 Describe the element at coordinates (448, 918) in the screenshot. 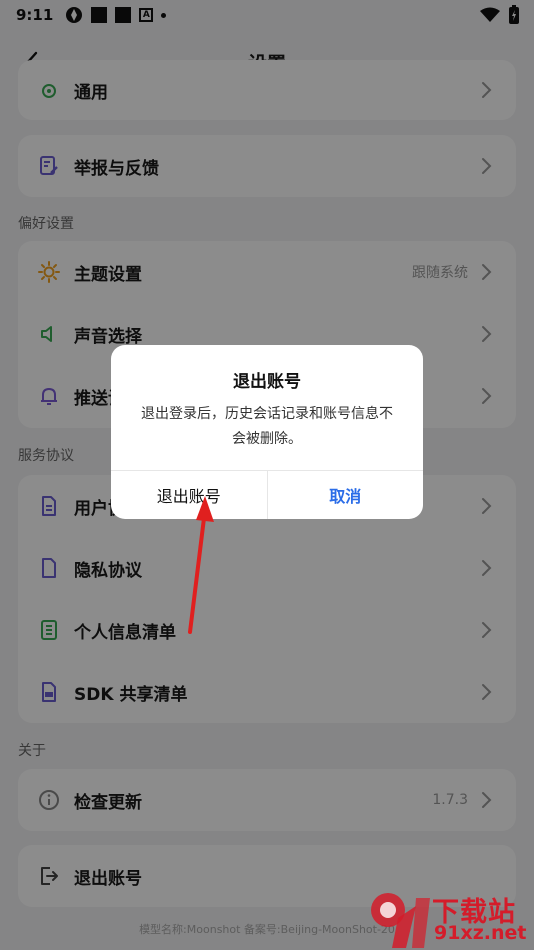

I see `watermark: 下载站 91xz.net` at that location.